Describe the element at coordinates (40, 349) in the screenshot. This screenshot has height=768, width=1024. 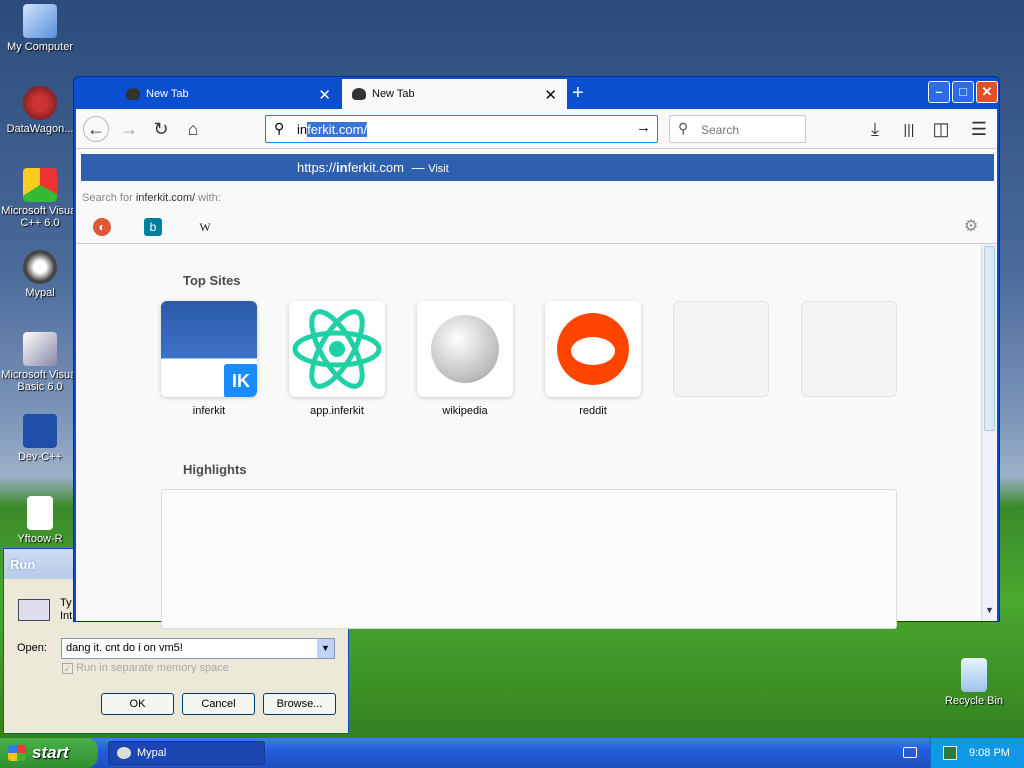
I see `visual-basic-icon` at that location.